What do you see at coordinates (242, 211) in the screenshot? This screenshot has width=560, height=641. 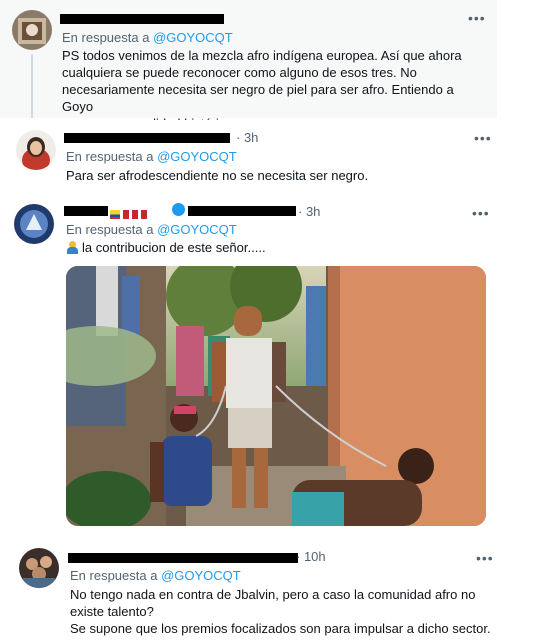 I see `redacted-handle` at bounding box center [242, 211].